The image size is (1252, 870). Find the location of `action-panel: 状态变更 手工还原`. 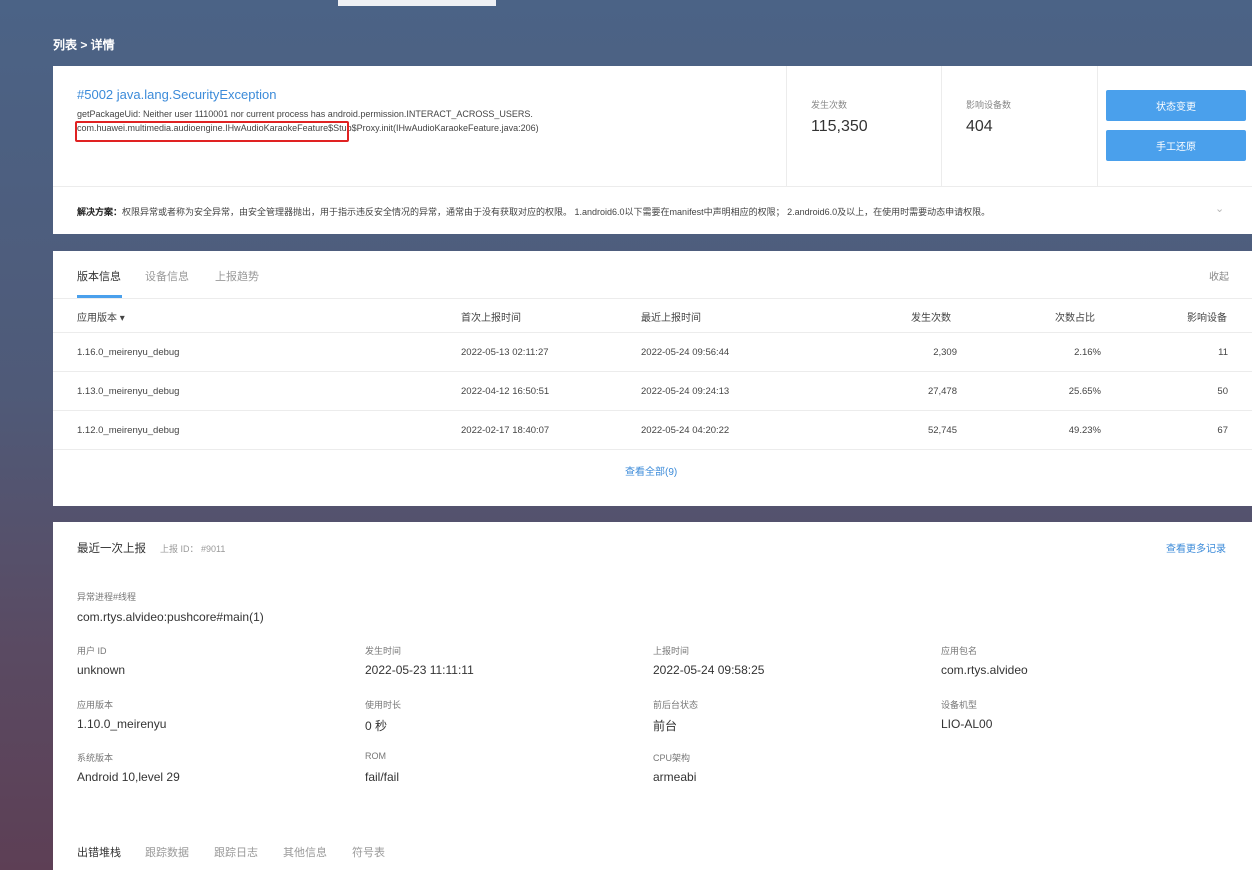

action-panel: 状态变更 手工还原 is located at coordinates (1174, 126).